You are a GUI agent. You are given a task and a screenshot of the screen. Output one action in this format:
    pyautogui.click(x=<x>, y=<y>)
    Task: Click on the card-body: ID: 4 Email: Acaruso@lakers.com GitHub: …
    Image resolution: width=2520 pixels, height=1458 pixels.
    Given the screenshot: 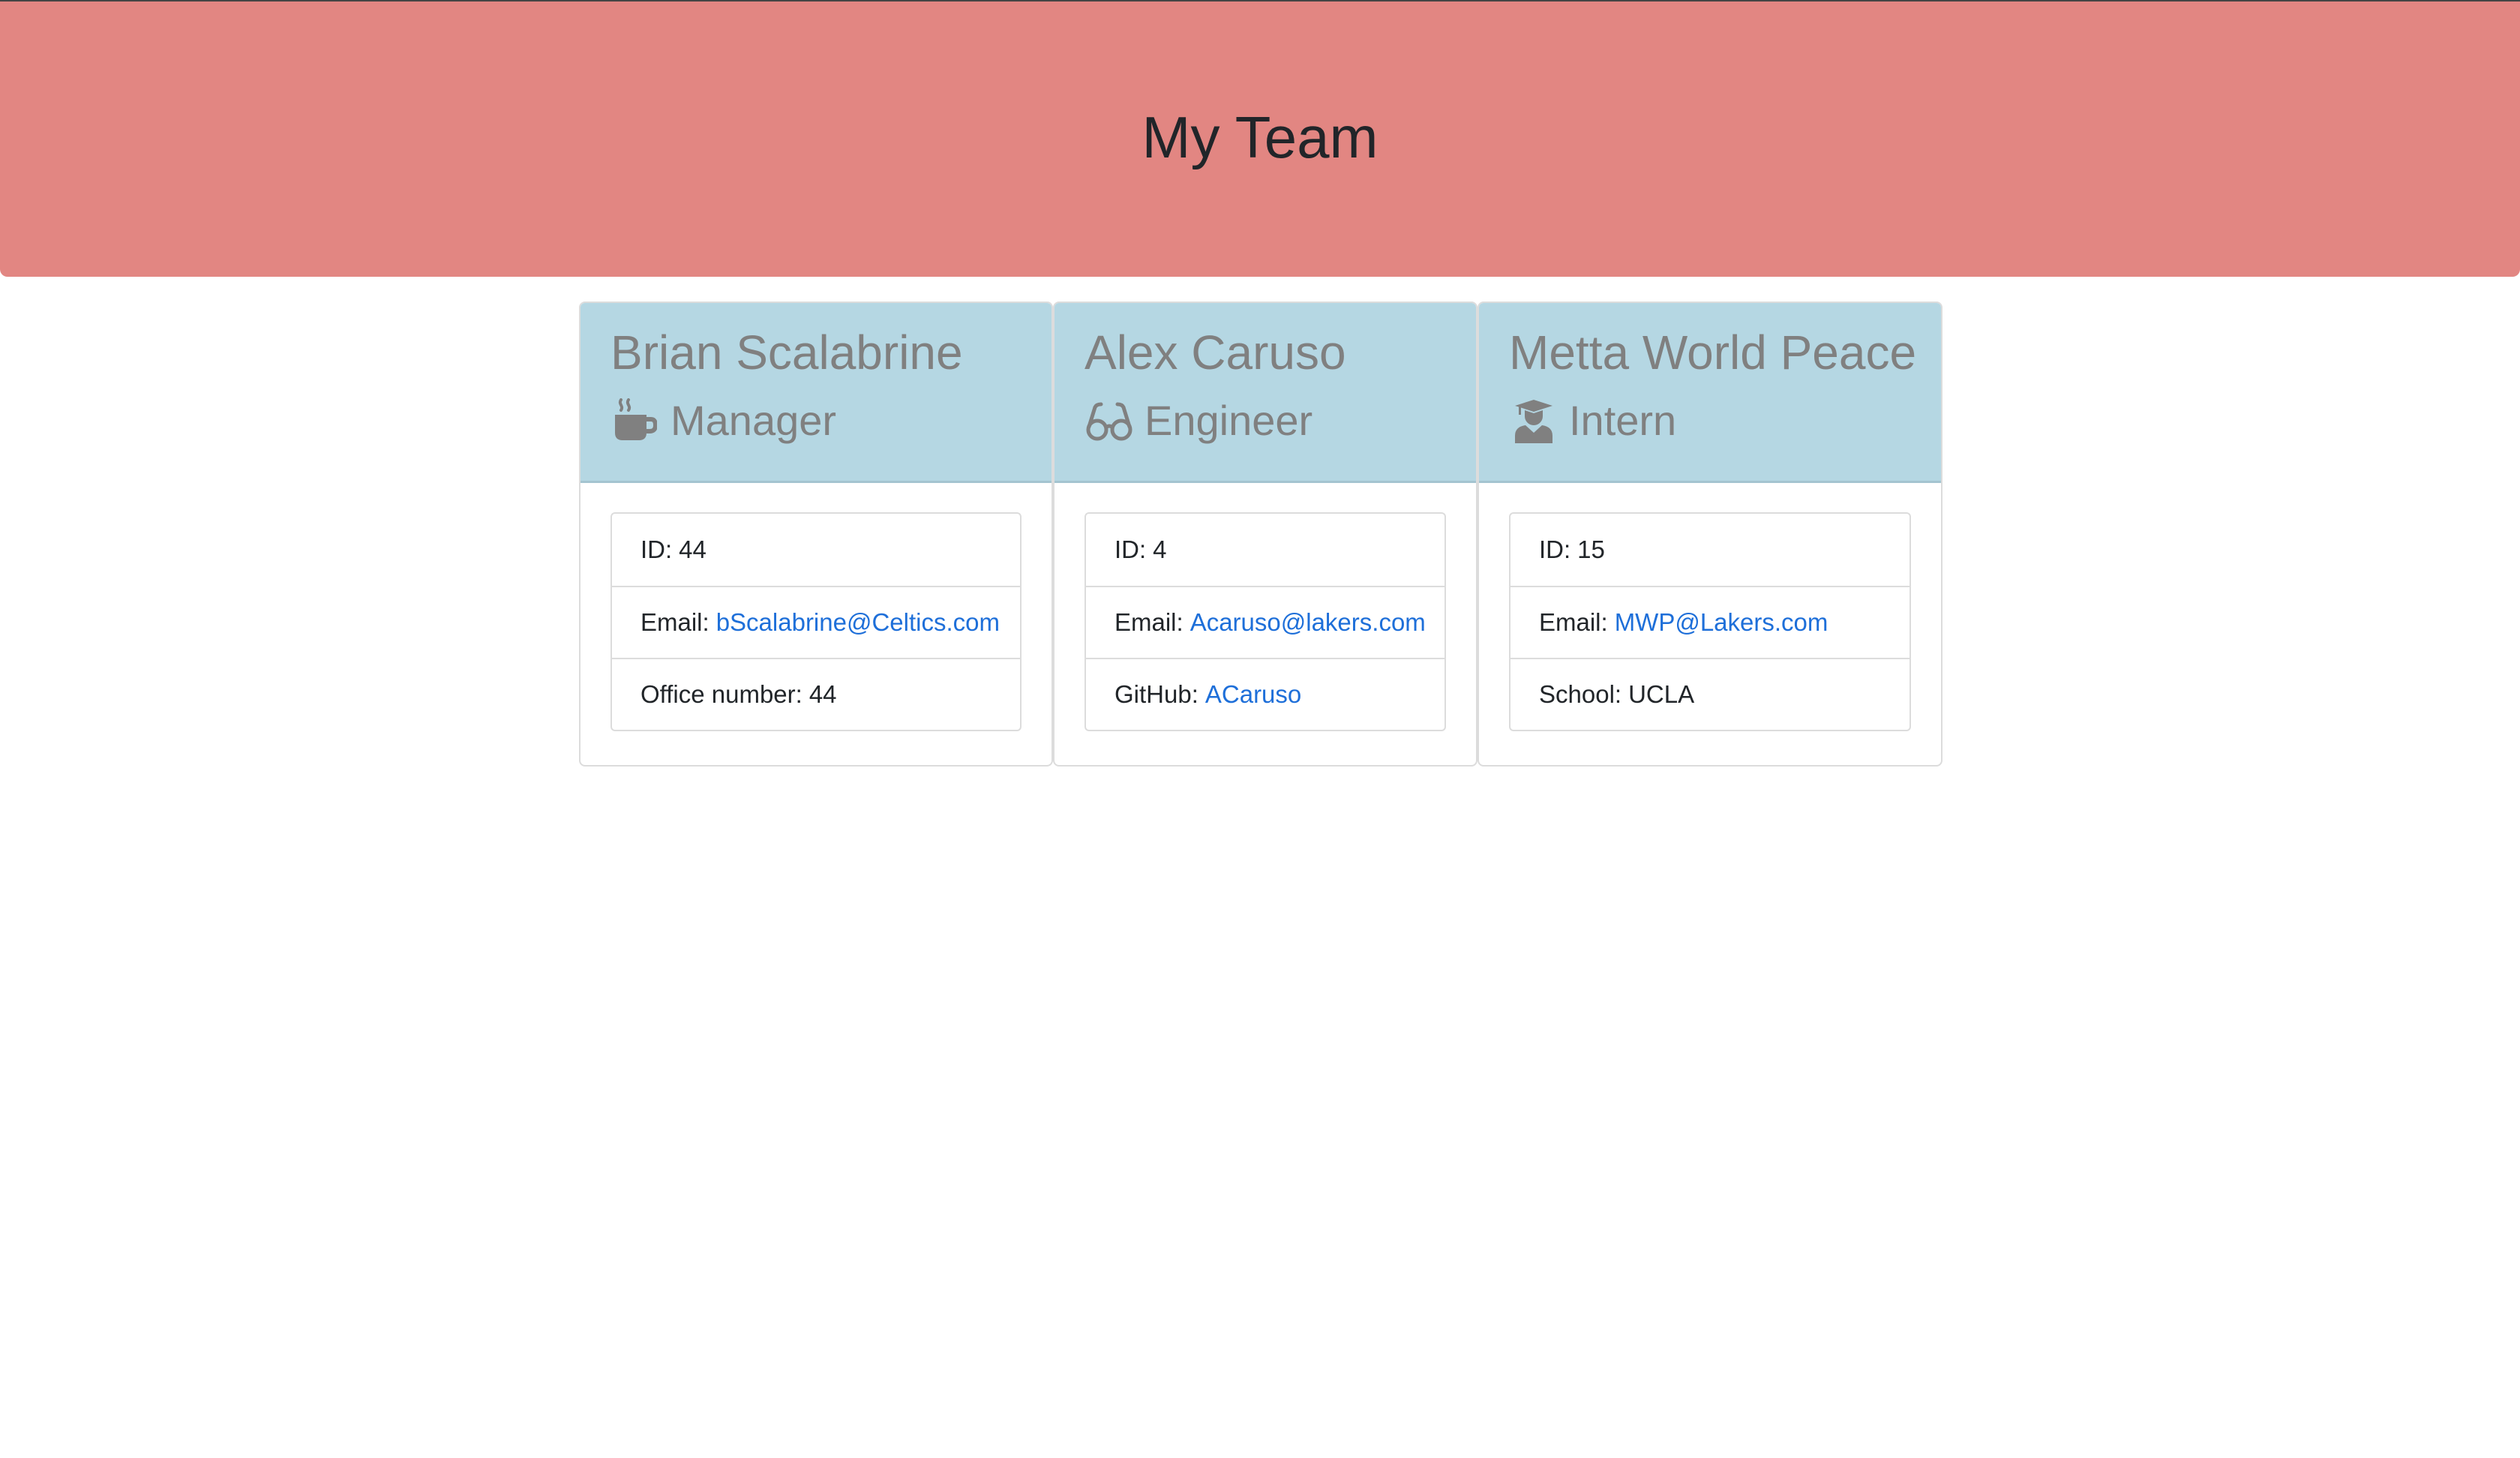 What is the action you would take?
    pyautogui.click(x=1265, y=607)
    